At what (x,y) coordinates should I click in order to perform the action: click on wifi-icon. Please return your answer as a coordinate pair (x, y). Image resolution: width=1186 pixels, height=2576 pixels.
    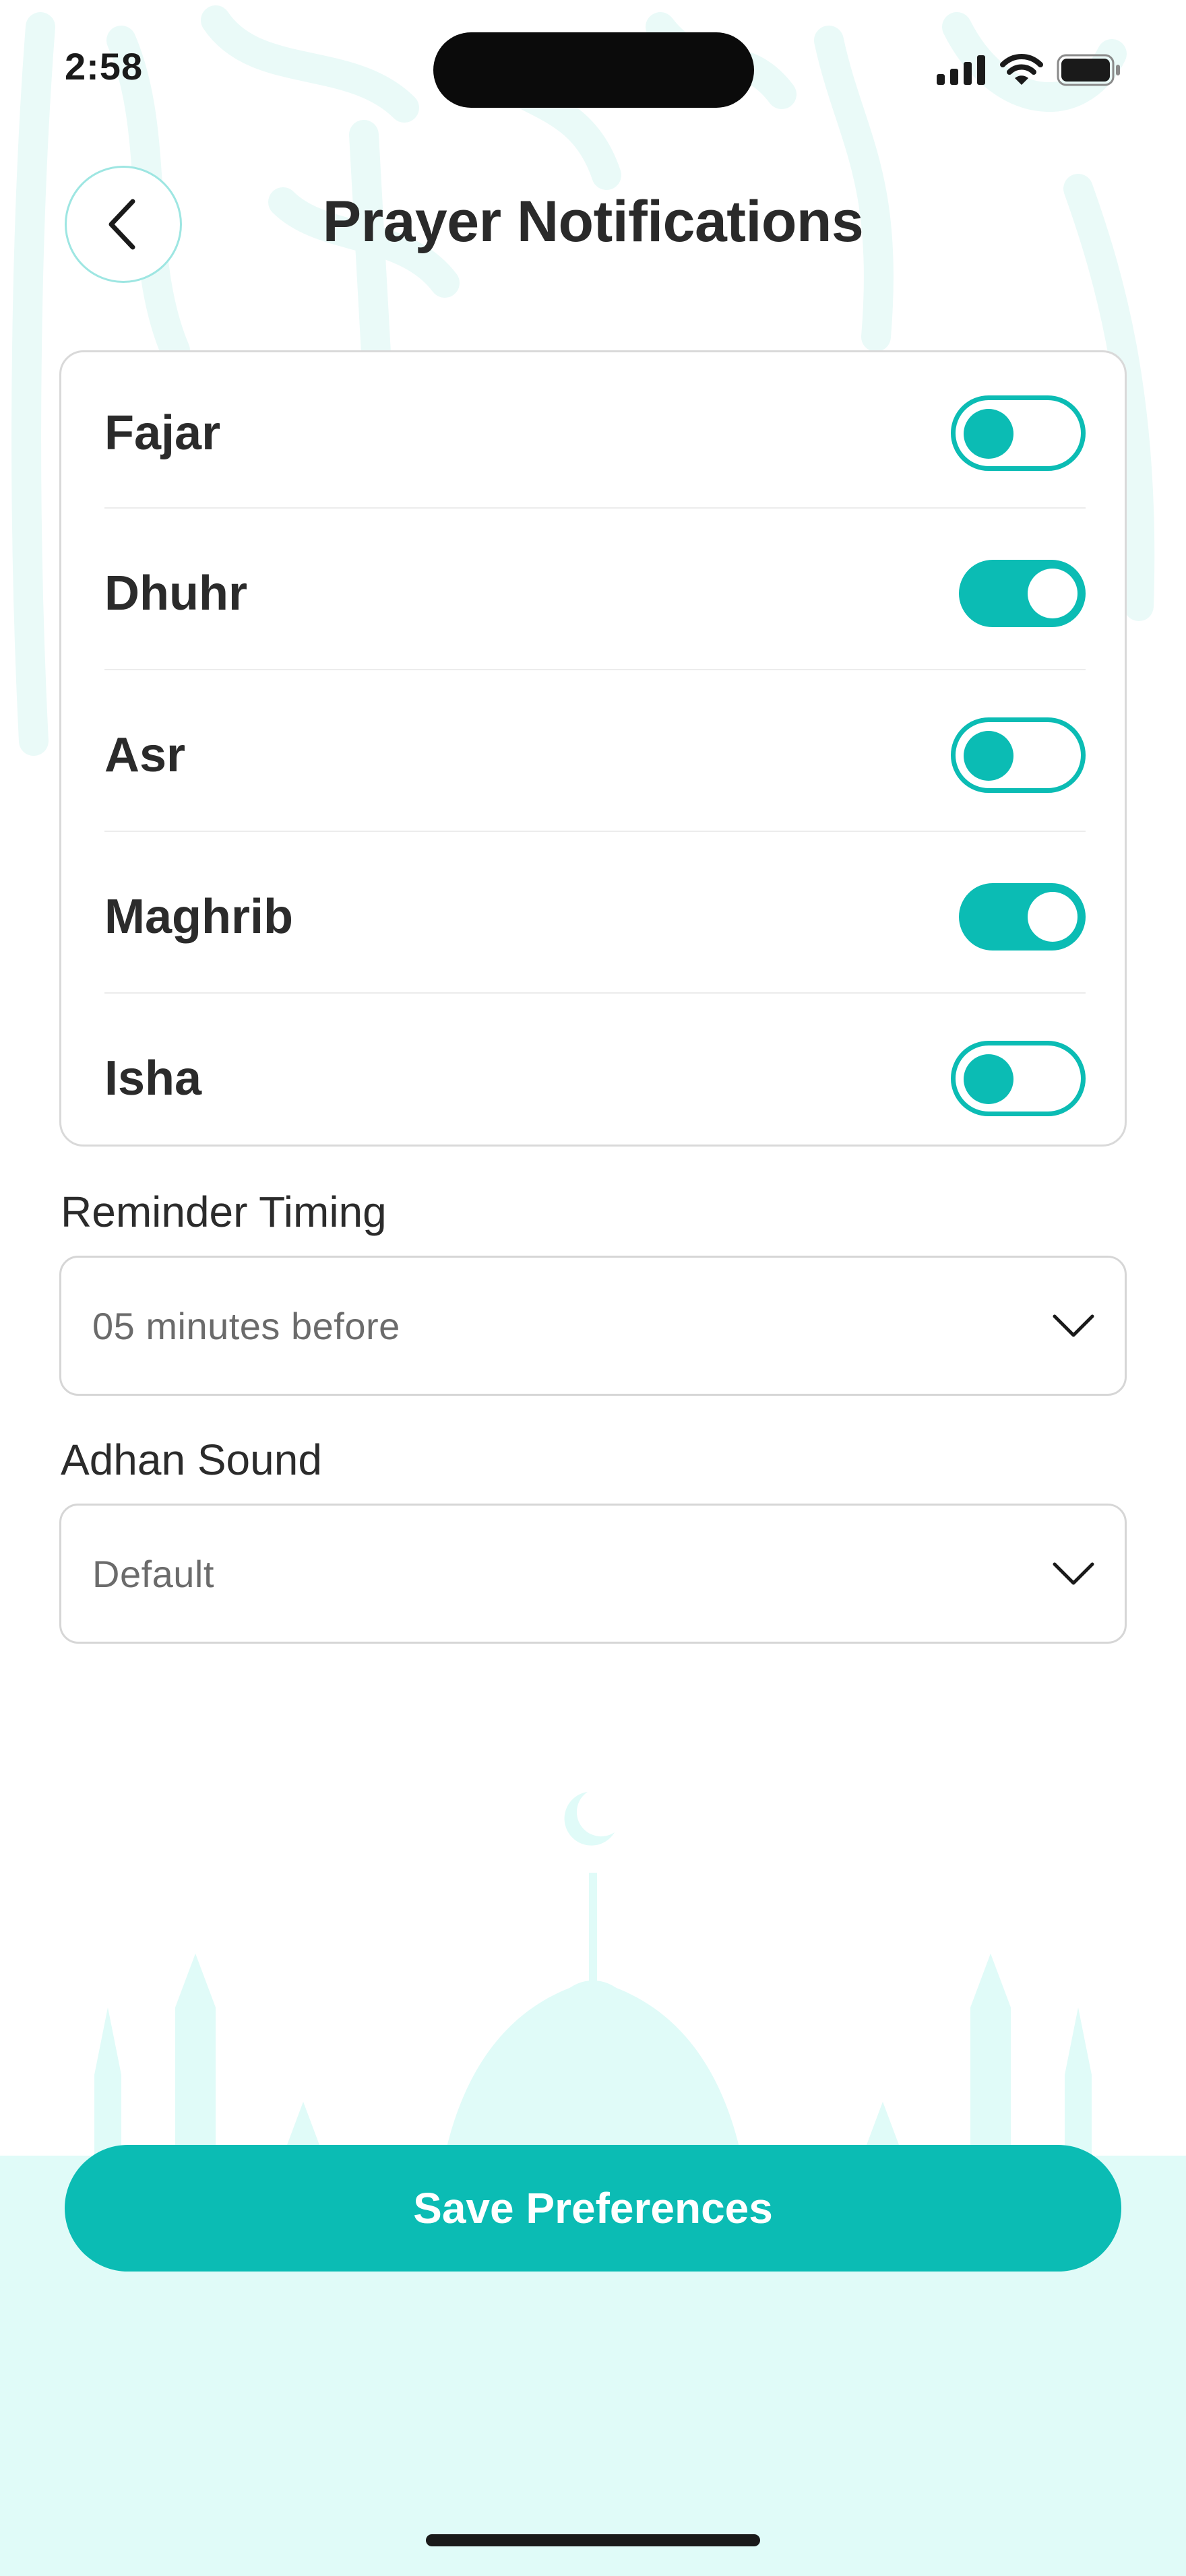
    Looking at the image, I should click on (1021, 69).